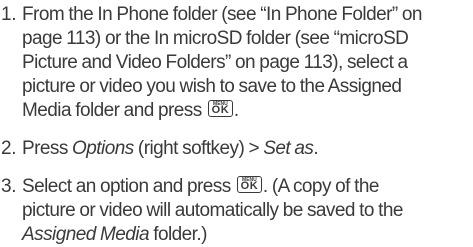 The width and height of the screenshot is (473, 247). What do you see at coordinates (9, 186) in the screenshot?
I see `step-number: 3.` at bounding box center [9, 186].